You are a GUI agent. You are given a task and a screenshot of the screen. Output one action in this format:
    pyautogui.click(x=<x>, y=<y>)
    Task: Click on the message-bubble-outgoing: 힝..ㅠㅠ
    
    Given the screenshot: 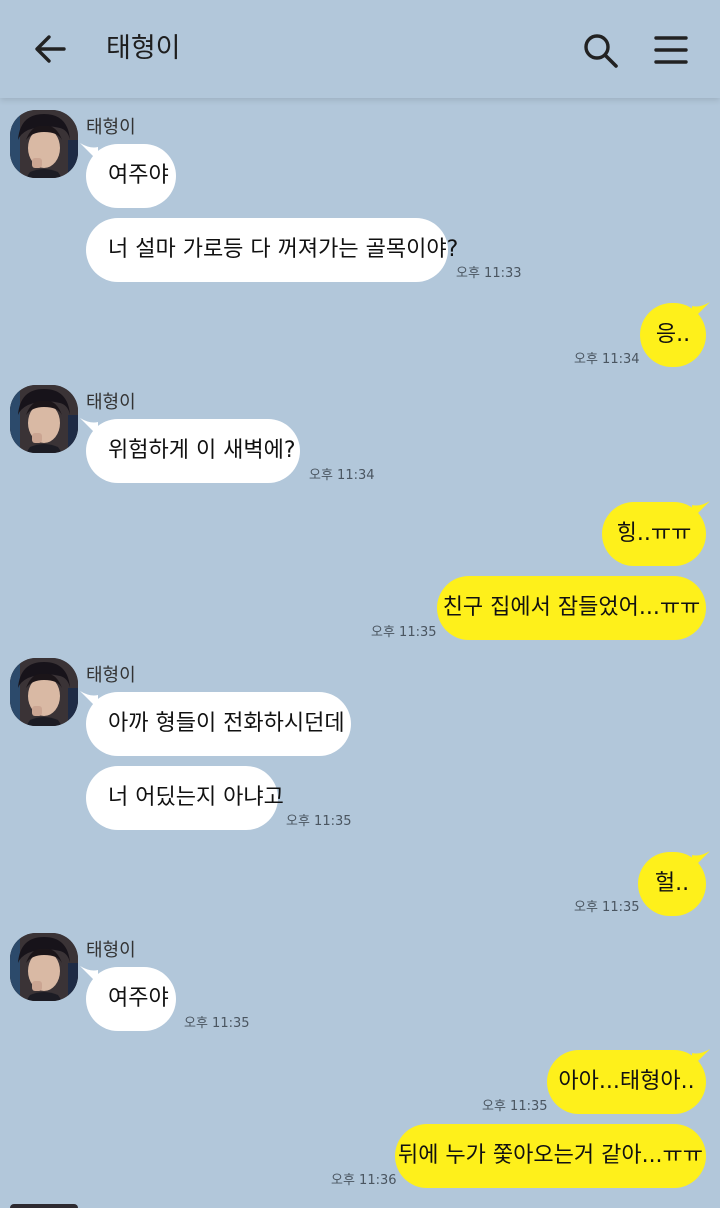 What is the action you would take?
    pyautogui.click(x=654, y=534)
    